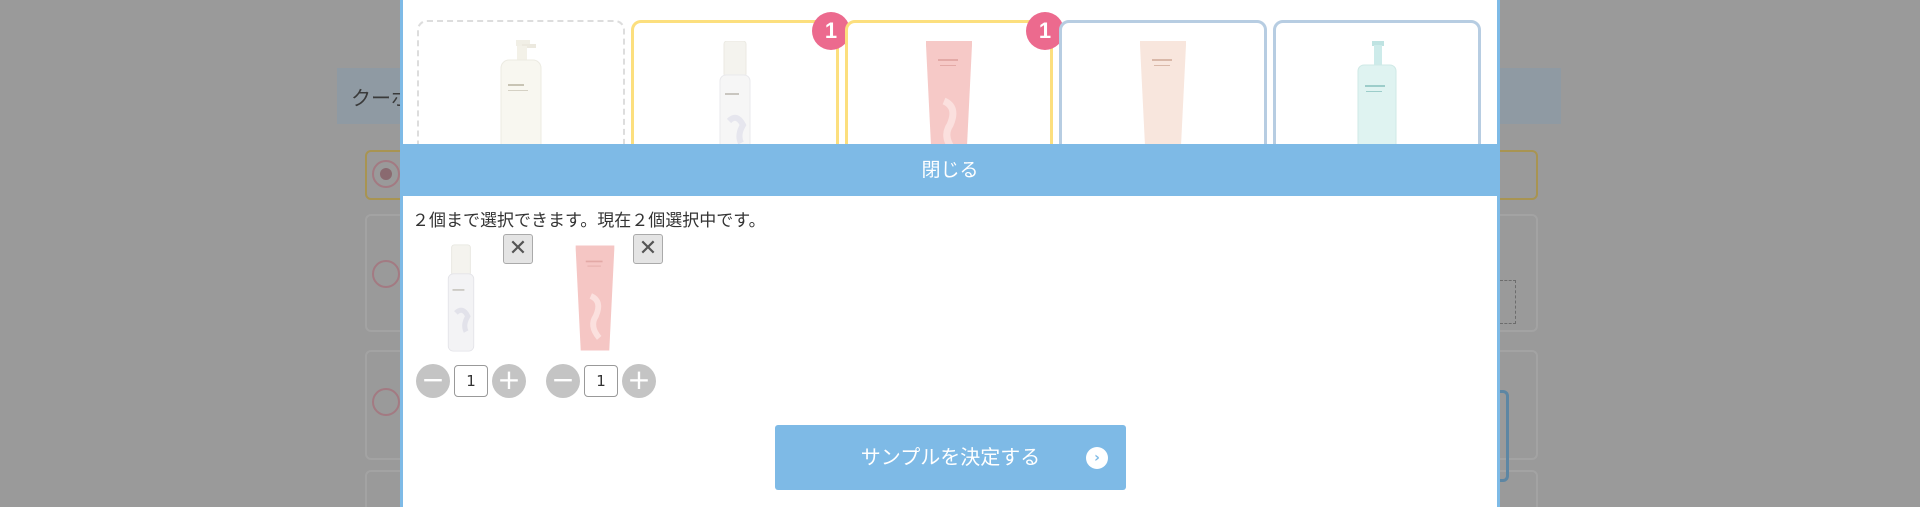 The height and width of the screenshot is (507, 1920). I want to click on selection-info-text: ２個まで選択できます。現在２個選択中です。, so click(589, 221).